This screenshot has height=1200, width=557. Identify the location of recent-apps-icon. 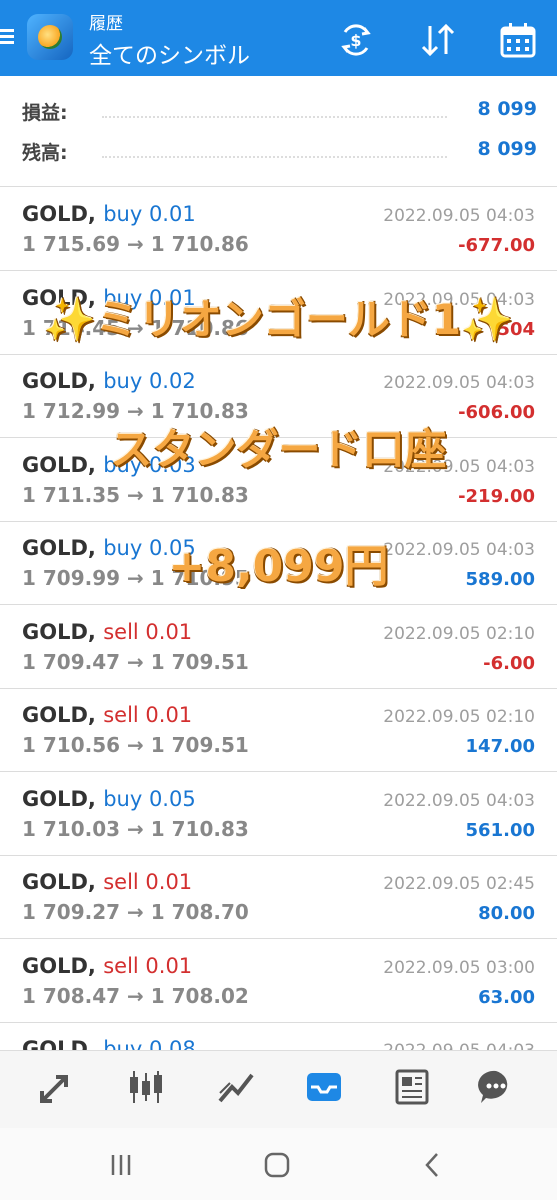
(121, 1165).